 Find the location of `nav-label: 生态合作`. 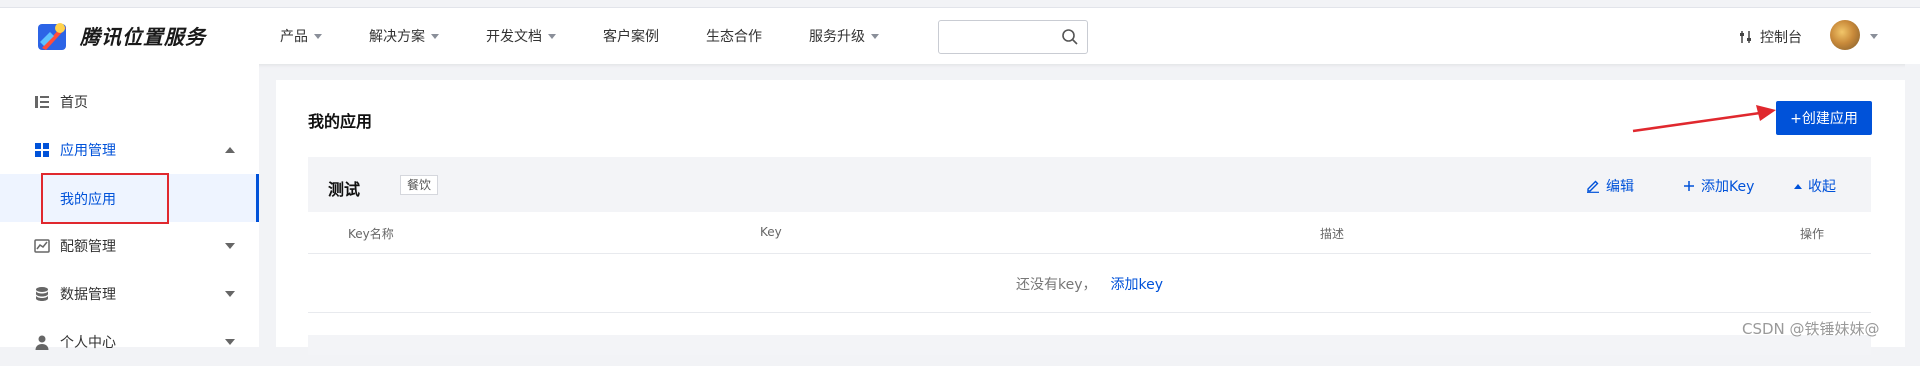

nav-label: 生态合作 is located at coordinates (734, 37).